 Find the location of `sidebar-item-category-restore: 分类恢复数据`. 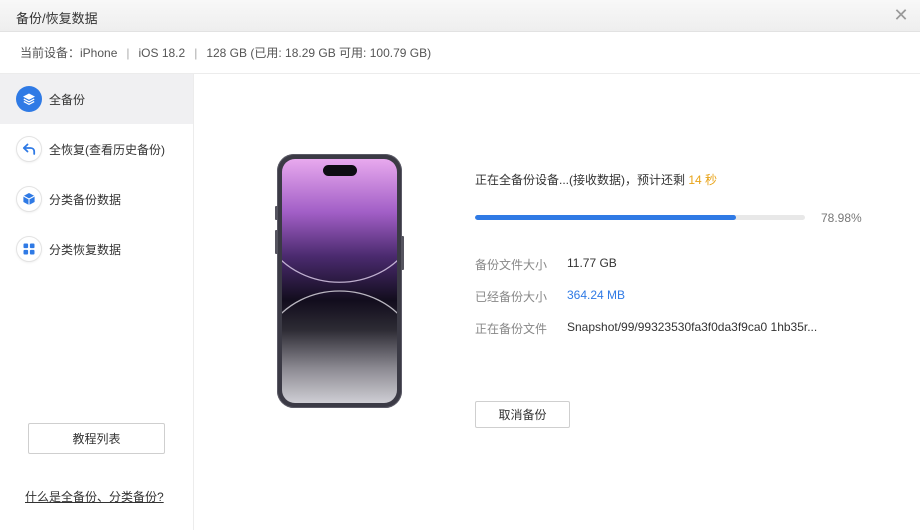

sidebar-item-category-restore: 分类恢复数据 is located at coordinates (96, 249).